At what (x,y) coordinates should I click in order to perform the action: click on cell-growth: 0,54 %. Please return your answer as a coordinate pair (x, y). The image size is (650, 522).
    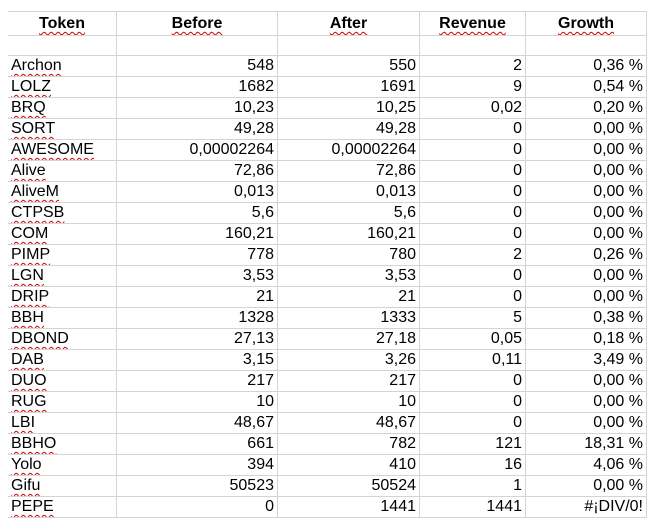
    Looking at the image, I should click on (586, 87).